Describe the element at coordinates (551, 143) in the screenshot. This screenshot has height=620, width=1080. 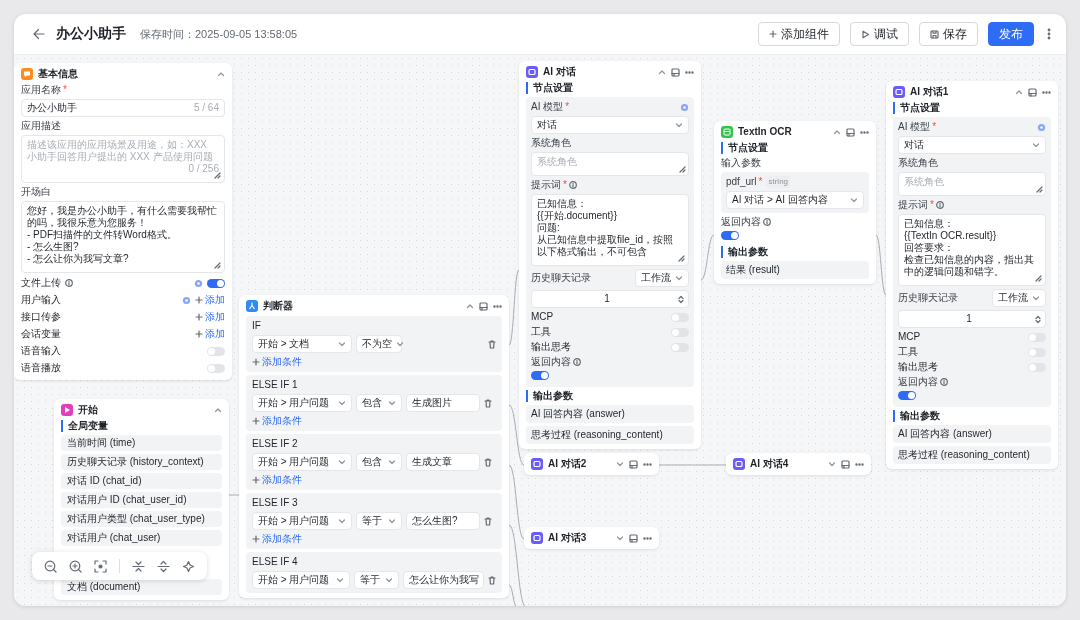
I see `field-label: 系统角色` at that location.